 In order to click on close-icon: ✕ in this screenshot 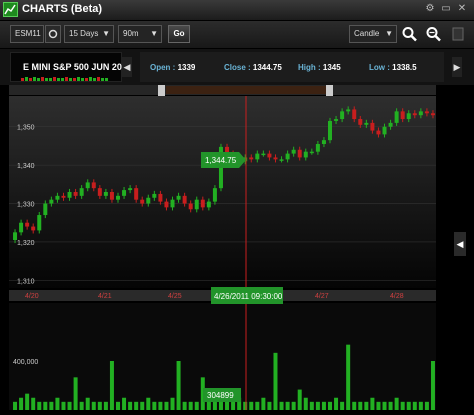, I will do `click(462, 9)`.